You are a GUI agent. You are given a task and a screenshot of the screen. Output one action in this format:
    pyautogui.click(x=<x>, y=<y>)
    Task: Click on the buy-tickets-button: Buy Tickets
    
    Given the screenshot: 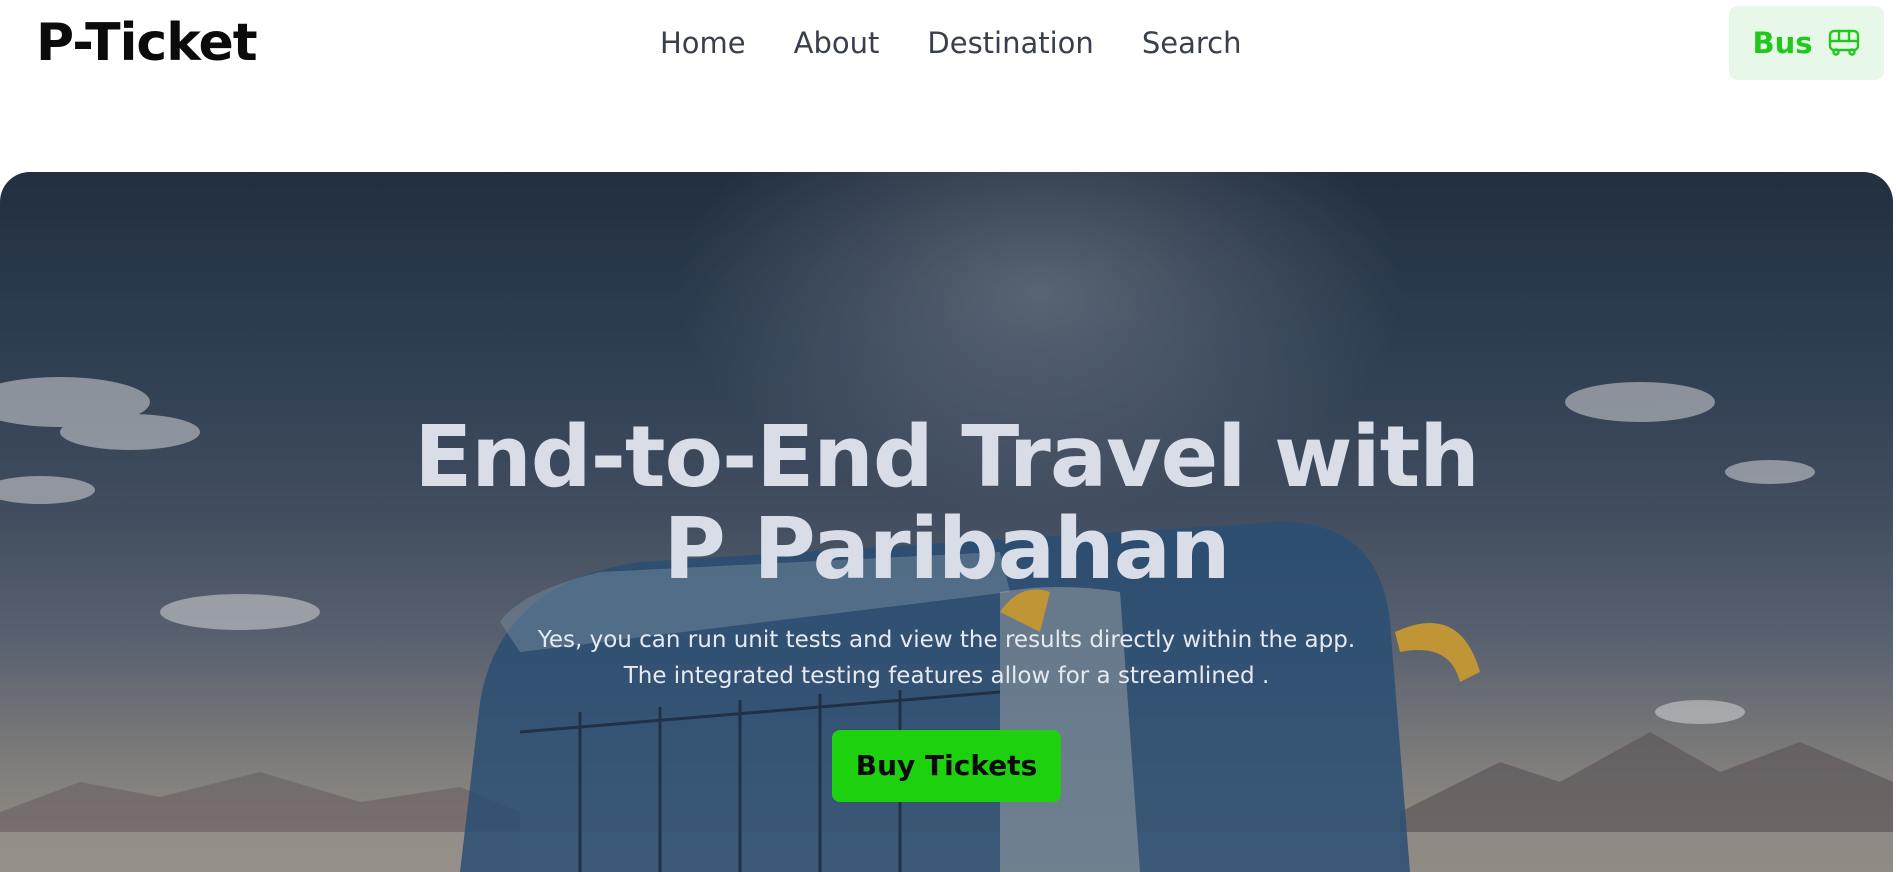 What is the action you would take?
    pyautogui.click(x=946, y=766)
    